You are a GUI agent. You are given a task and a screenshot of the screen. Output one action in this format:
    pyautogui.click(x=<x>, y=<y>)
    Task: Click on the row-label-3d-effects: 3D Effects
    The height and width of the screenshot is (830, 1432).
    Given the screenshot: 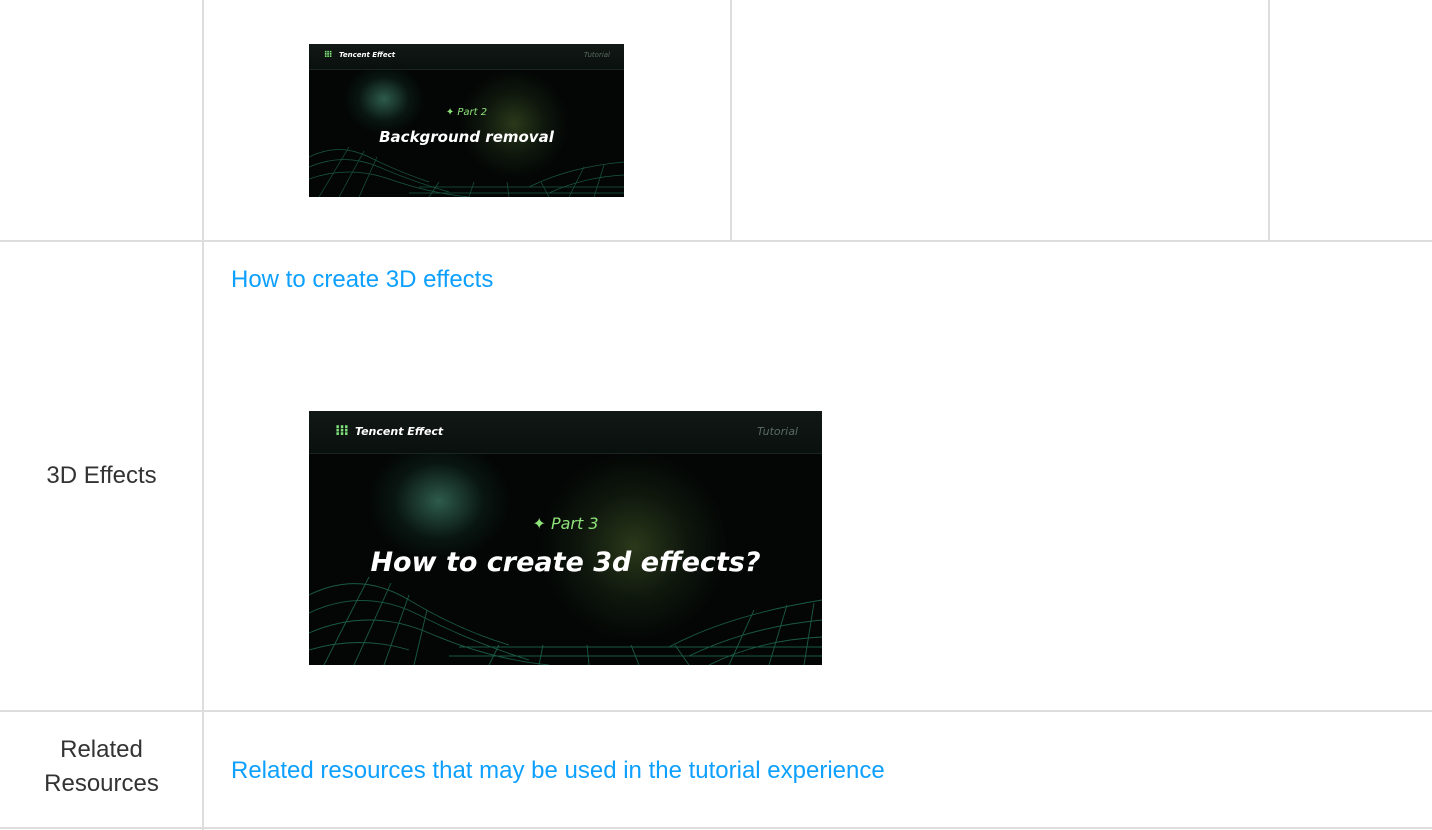 What is the action you would take?
    pyautogui.click(x=101, y=475)
    